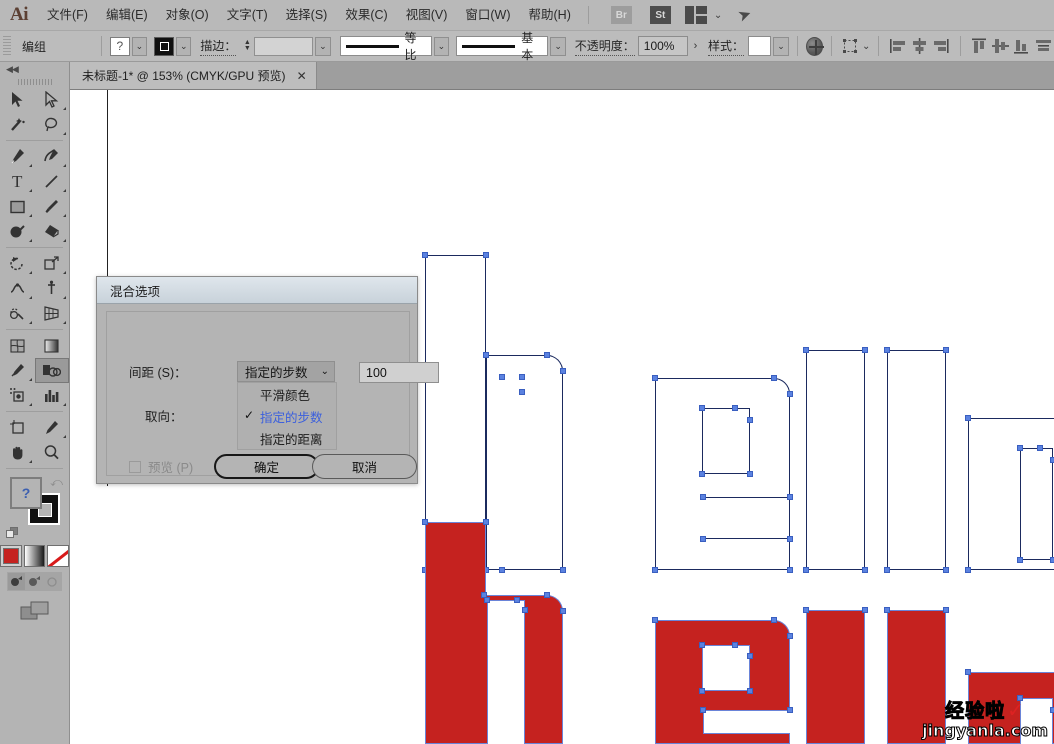 This screenshot has height=744, width=1054. I want to click on selection-tool, so click(17, 99).